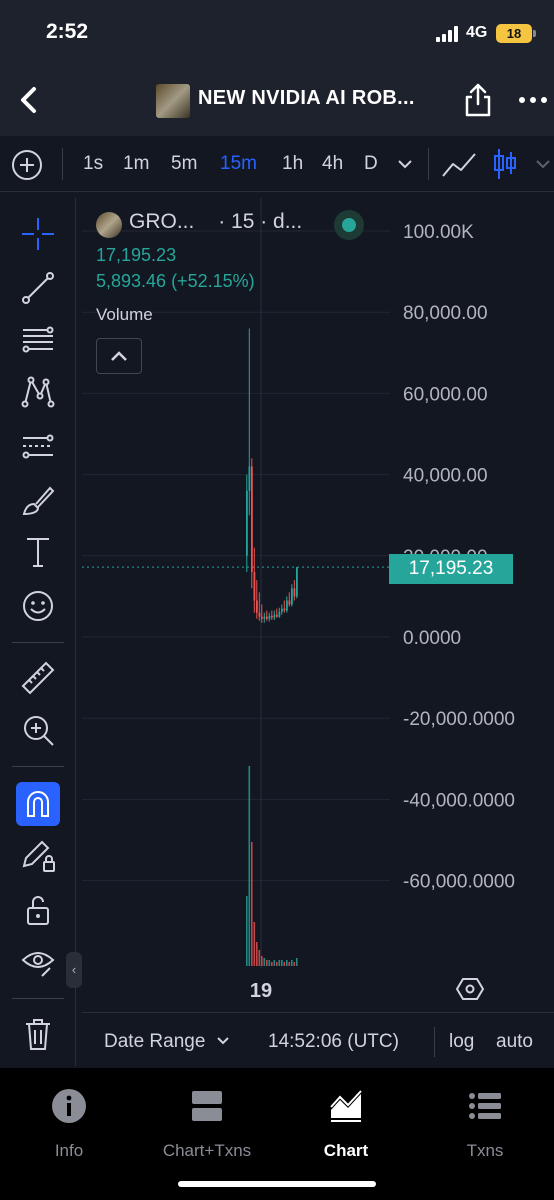 This screenshot has height=1200, width=554. I want to click on timeframe-1m: 1m, so click(136, 164).